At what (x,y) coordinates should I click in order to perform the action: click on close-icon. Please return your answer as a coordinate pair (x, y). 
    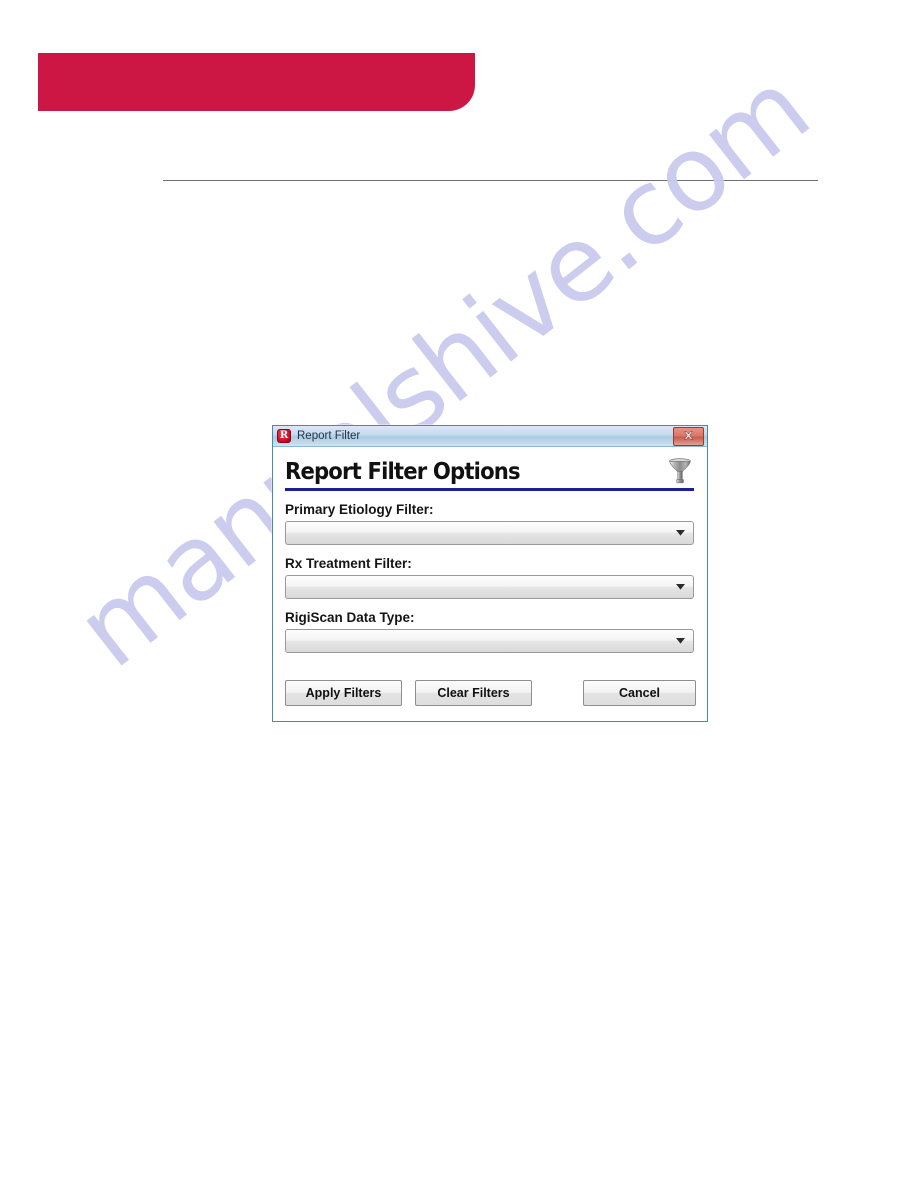
    Looking at the image, I should click on (688, 435).